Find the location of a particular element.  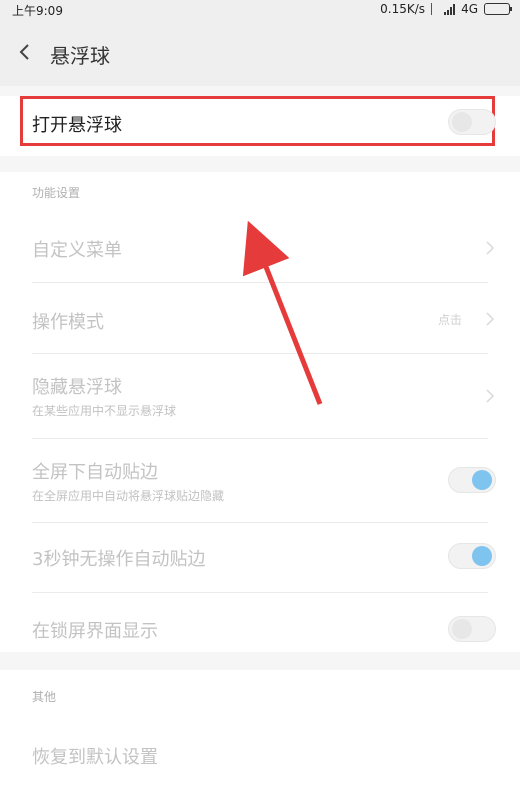

annotation-arrow is located at coordinates (282, 312).